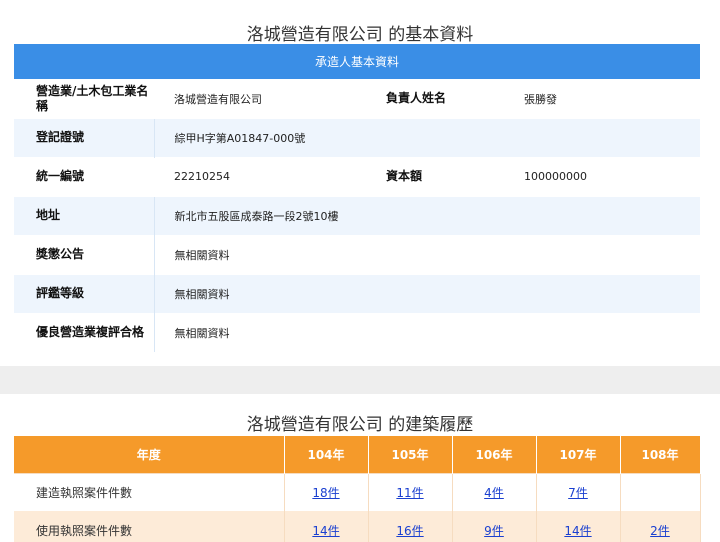  Describe the element at coordinates (84, 98) in the screenshot. I see `info-label-name: 營造業/土木包工業名稱` at that location.